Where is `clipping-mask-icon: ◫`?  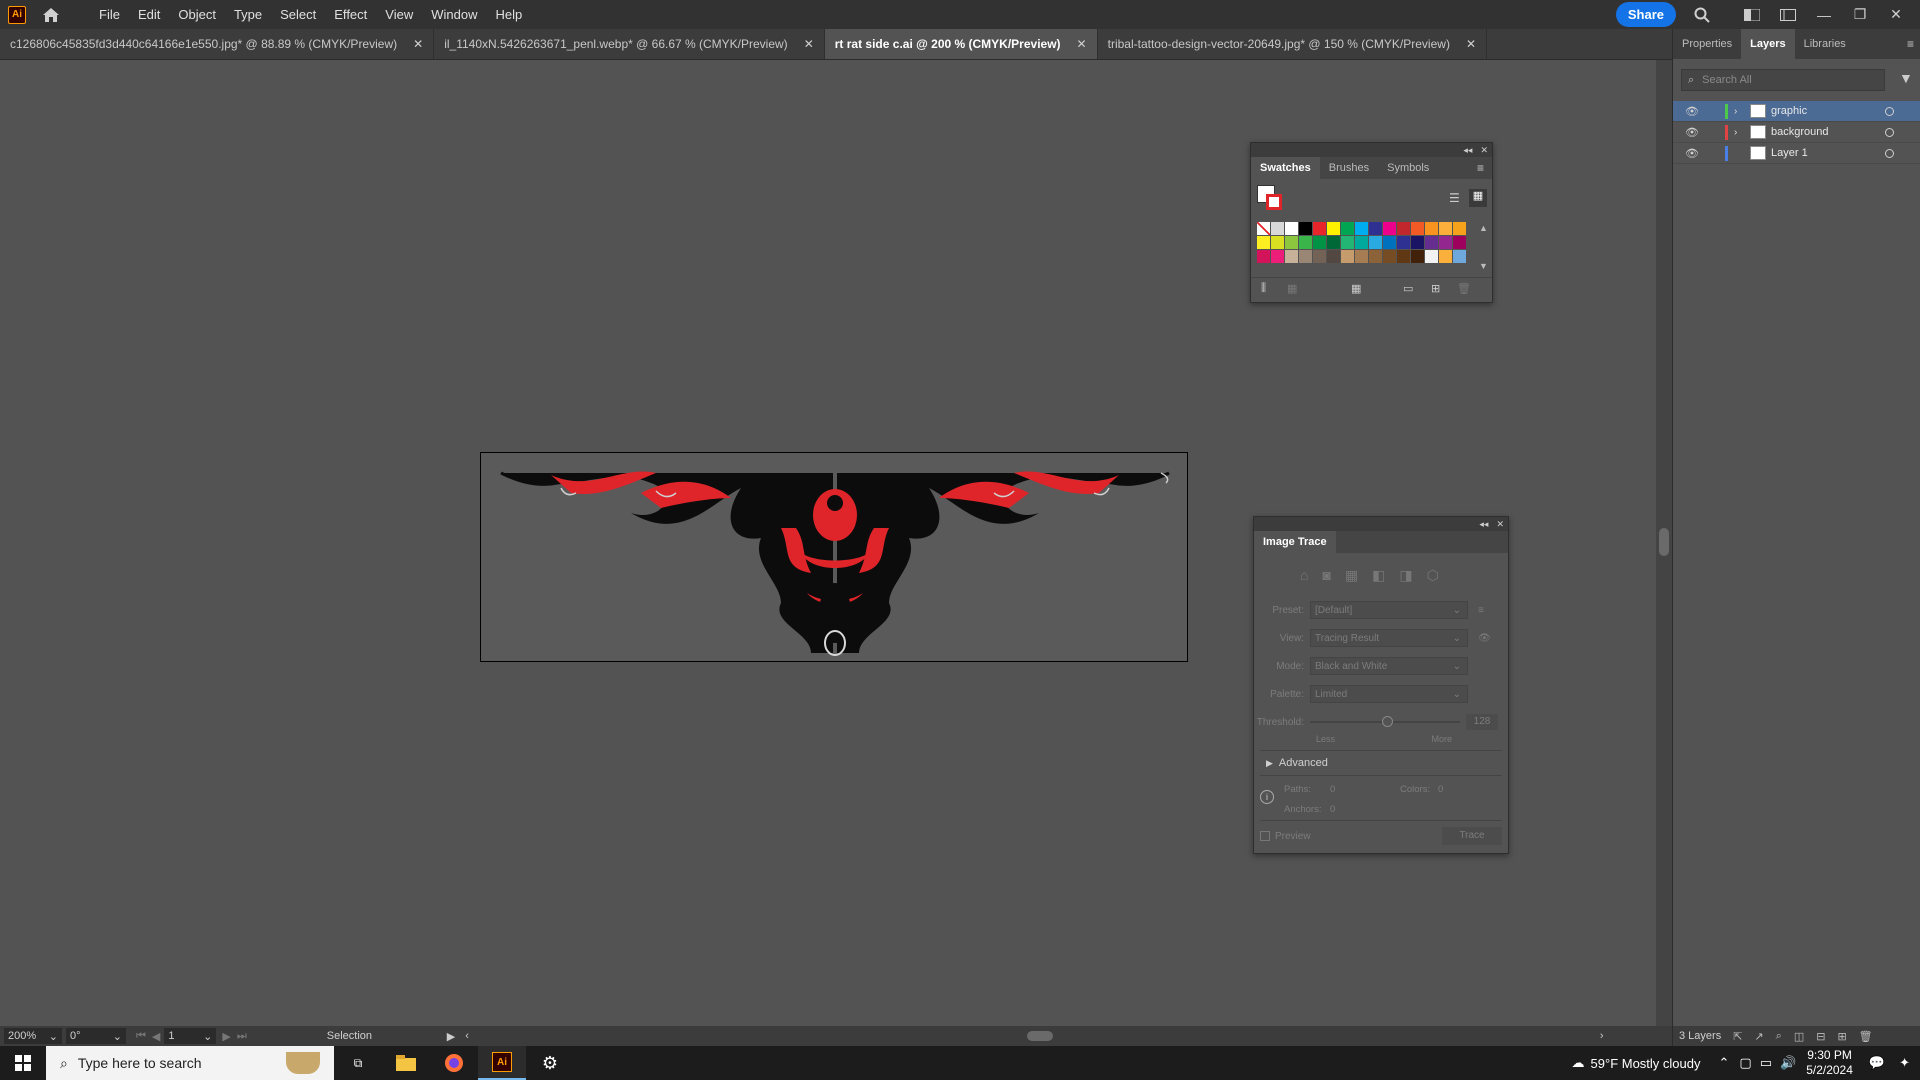
clipping-mask-icon: ◫ is located at coordinates (1799, 1036).